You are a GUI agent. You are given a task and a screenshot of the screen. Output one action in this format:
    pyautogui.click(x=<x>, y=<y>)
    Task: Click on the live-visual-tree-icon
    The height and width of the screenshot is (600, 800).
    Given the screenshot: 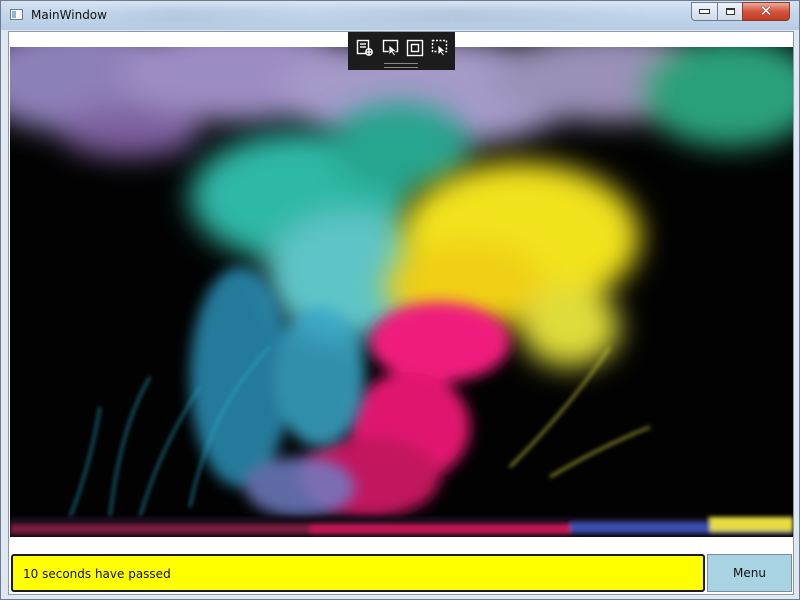 What is the action you would take?
    pyautogui.click(x=365, y=48)
    